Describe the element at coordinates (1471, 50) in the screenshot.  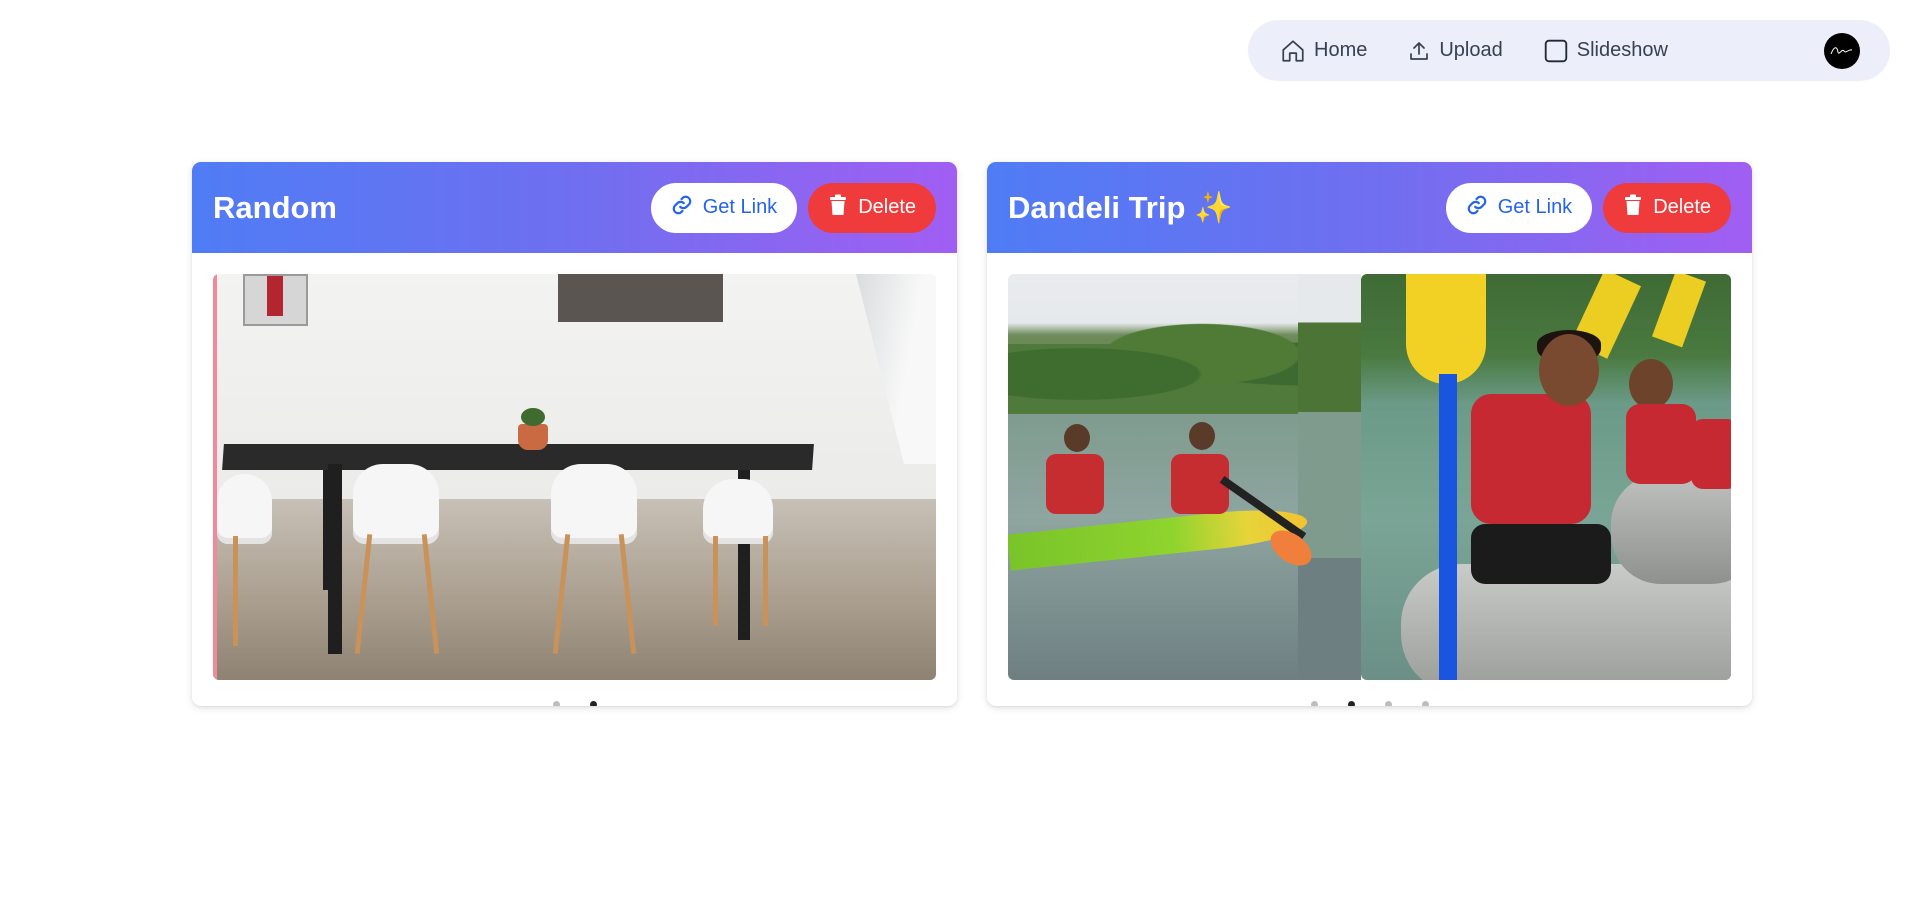
I see `nav-upload-label: Upload` at that location.